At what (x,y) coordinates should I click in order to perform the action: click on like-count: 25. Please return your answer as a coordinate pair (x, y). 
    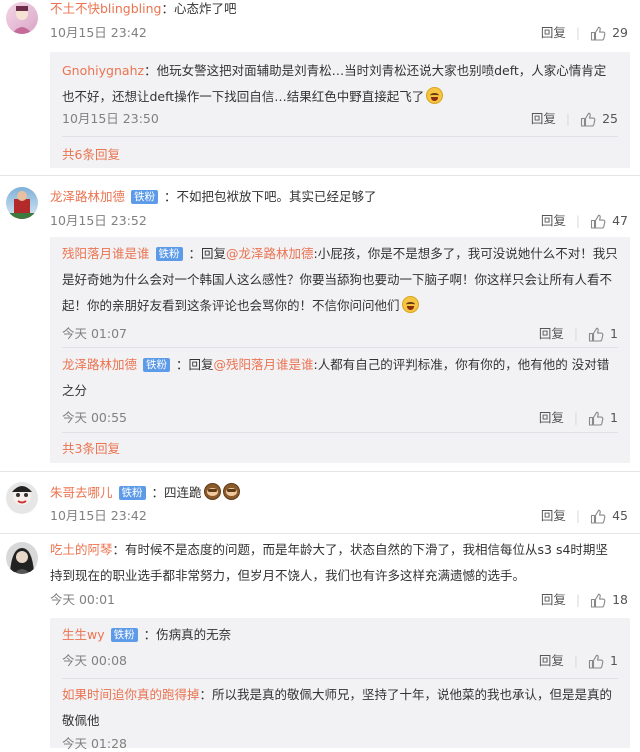
    Looking at the image, I should click on (610, 118).